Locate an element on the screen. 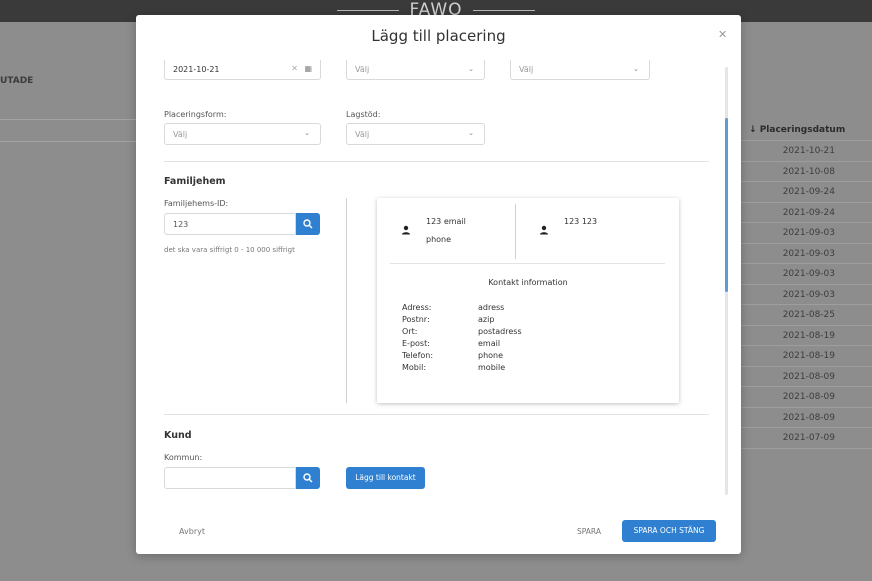  person1-line1: 123 email is located at coordinates (446, 221).